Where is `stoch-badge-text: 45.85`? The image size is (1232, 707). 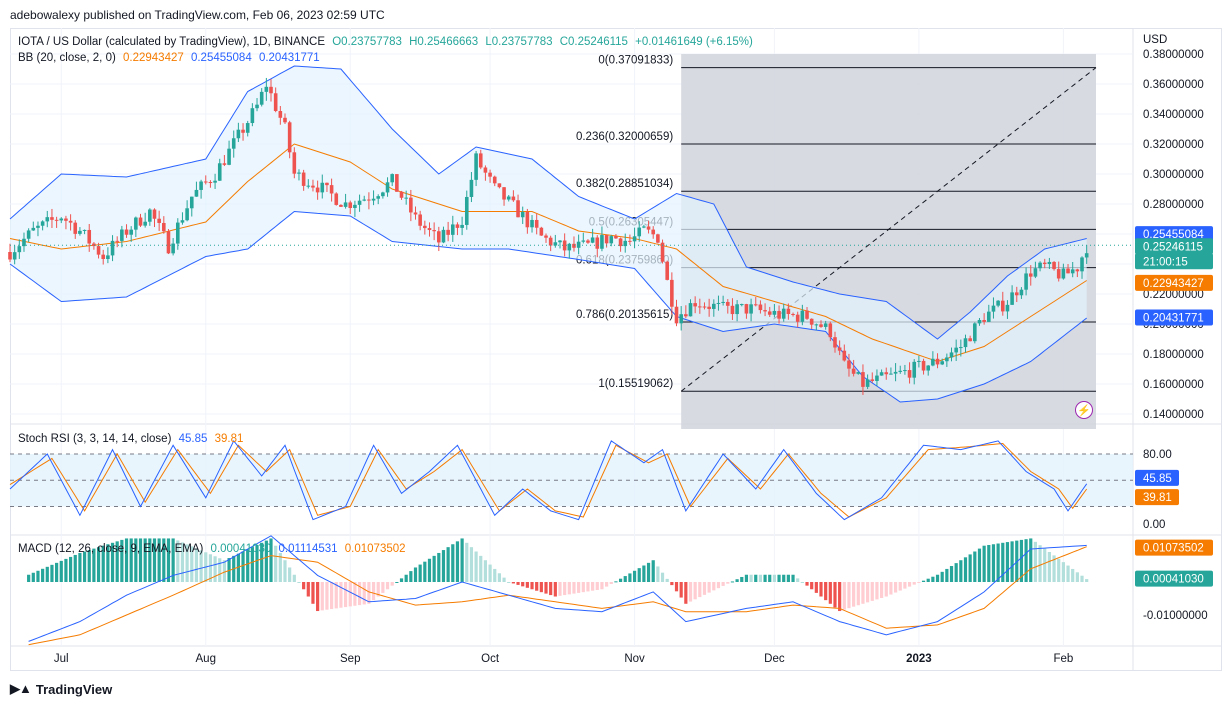
stoch-badge-text: 45.85 is located at coordinates (1157, 479).